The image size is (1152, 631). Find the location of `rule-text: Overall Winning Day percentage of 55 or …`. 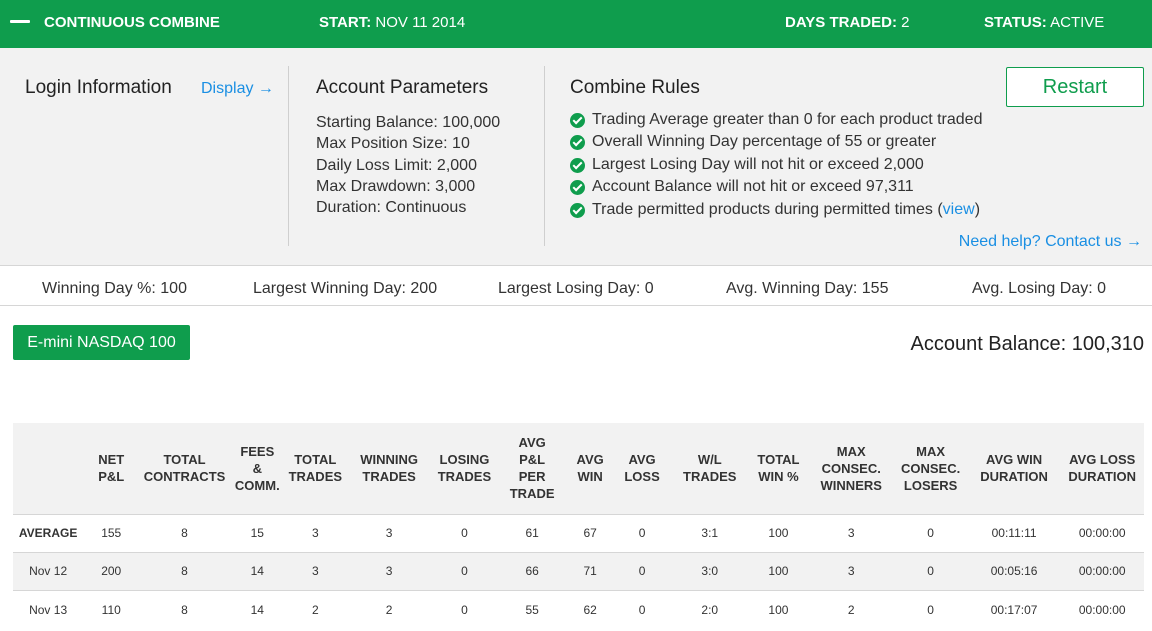

rule-text: Overall Winning Day percentage of 55 or … is located at coordinates (764, 142).